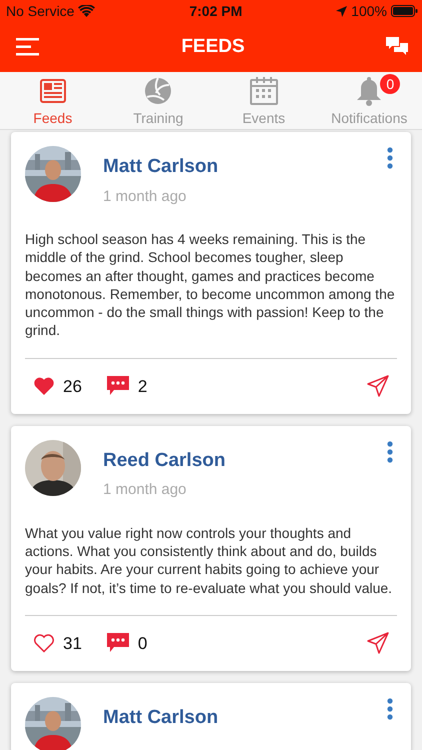  What do you see at coordinates (390, 84) in the screenshot?
I see `notification-badge: 0` at bounding box center [390, 84].